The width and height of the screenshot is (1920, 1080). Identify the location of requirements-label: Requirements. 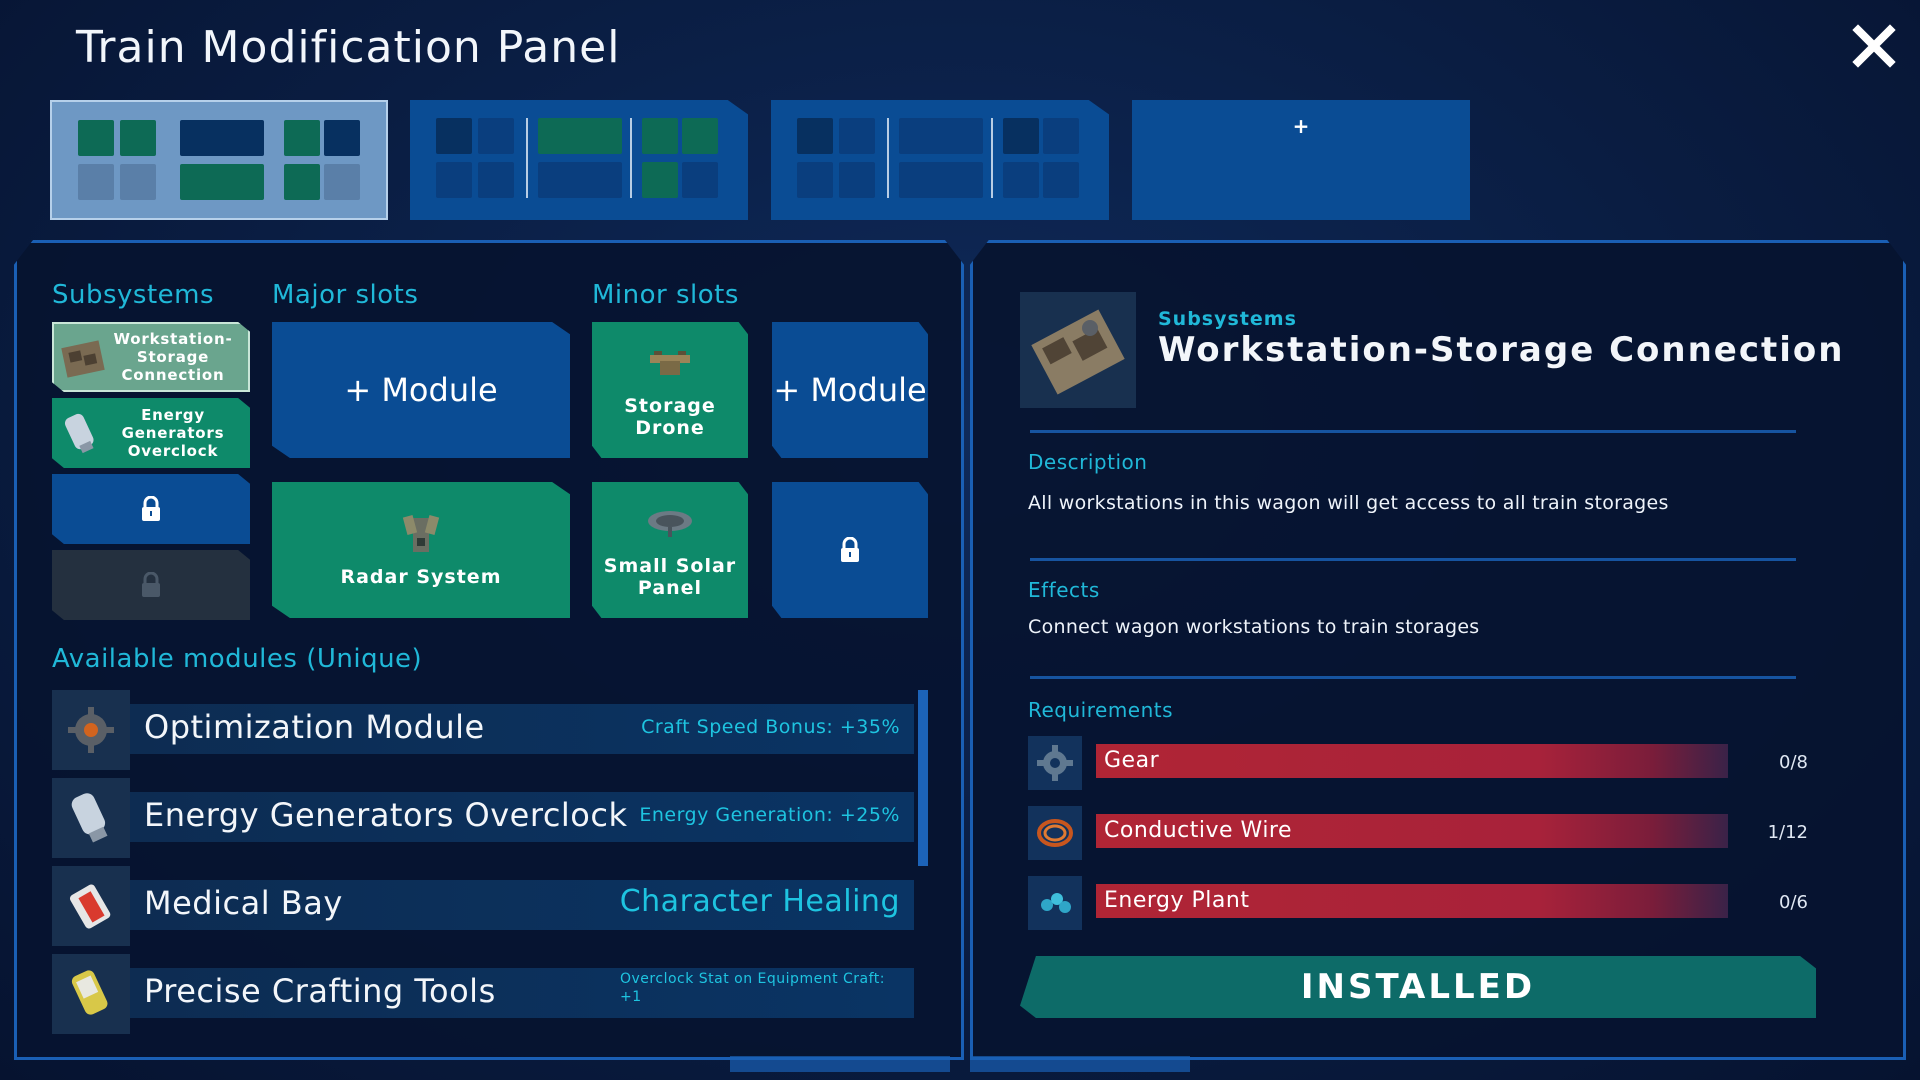
(1101, 710).